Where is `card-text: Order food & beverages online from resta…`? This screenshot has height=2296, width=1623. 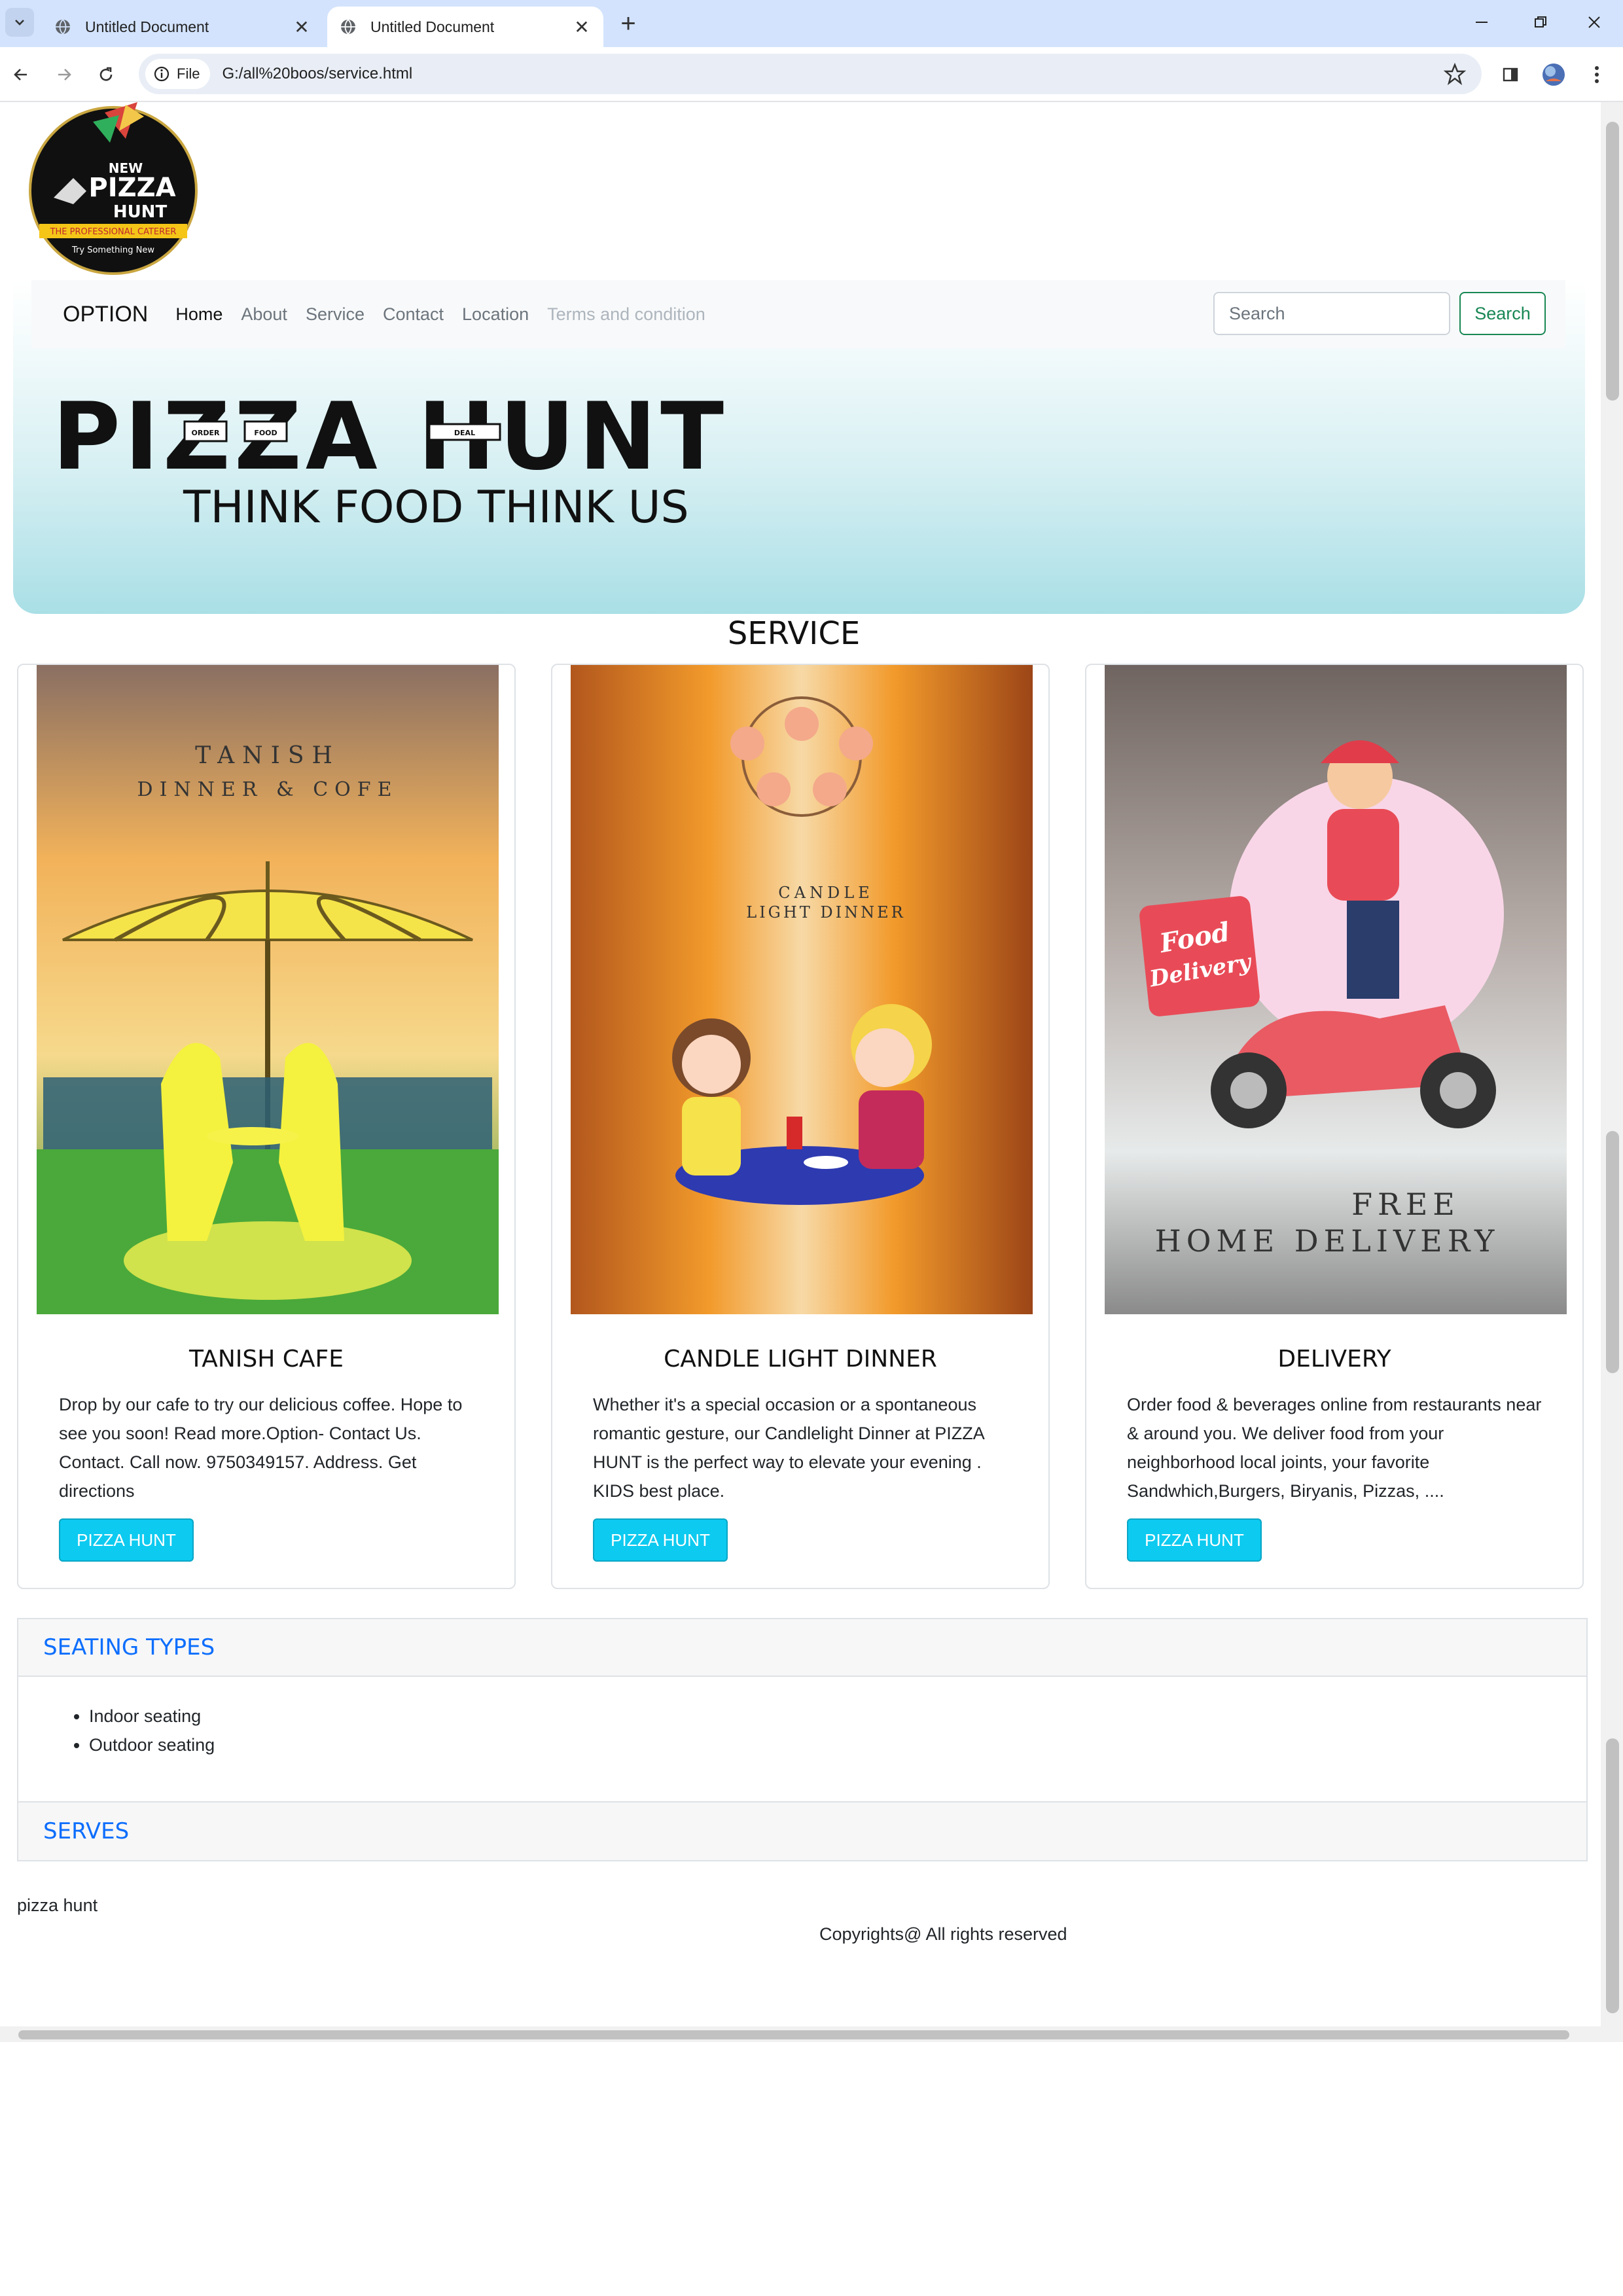
card-text: Order food & beverages online from resta… is located at coordinates (1334, 1448).